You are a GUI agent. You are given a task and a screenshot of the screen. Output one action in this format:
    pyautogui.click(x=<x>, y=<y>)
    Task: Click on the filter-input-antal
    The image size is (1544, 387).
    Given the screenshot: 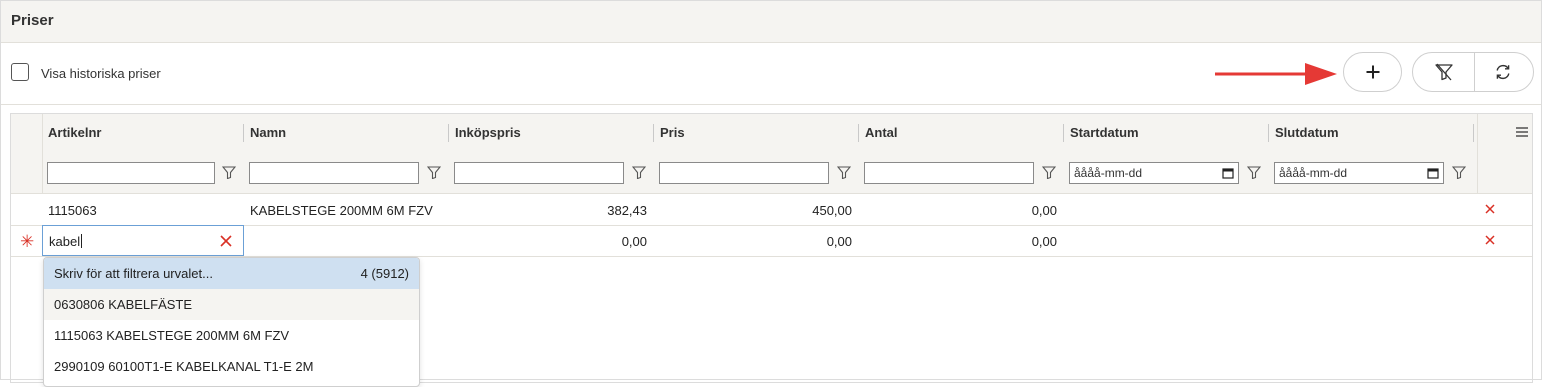 What is the action you would take?
    pyautogui.click(x=949, y=173)
    